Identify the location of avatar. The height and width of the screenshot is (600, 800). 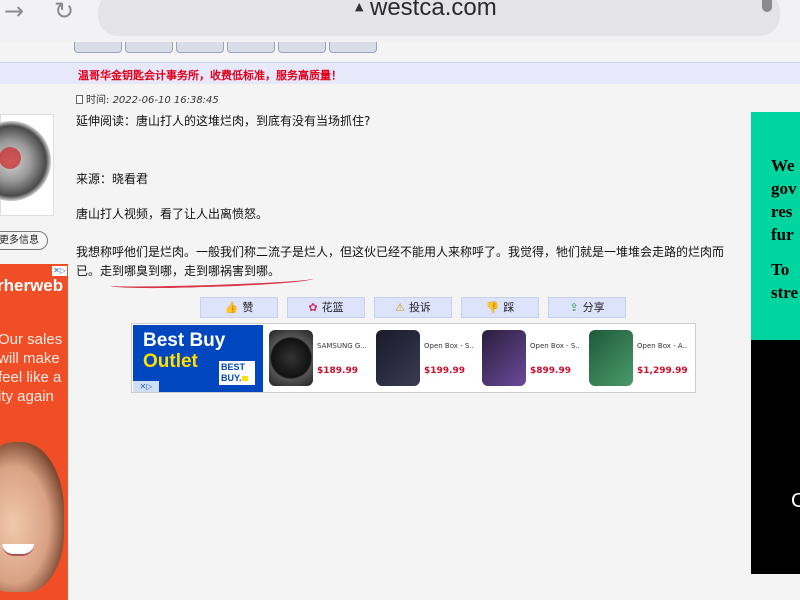
(27, 165).